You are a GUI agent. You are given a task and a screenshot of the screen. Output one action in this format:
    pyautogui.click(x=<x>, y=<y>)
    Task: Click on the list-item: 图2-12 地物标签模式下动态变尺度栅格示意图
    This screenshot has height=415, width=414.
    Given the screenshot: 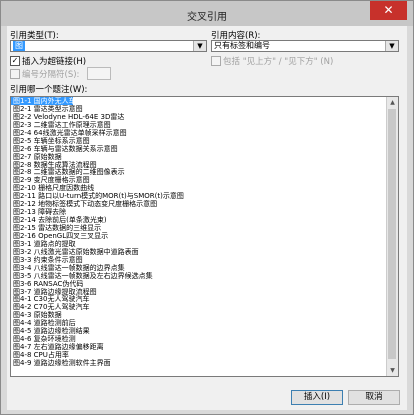 What is the action you would take?
    pyautogui.click(x=204, y=204)
    